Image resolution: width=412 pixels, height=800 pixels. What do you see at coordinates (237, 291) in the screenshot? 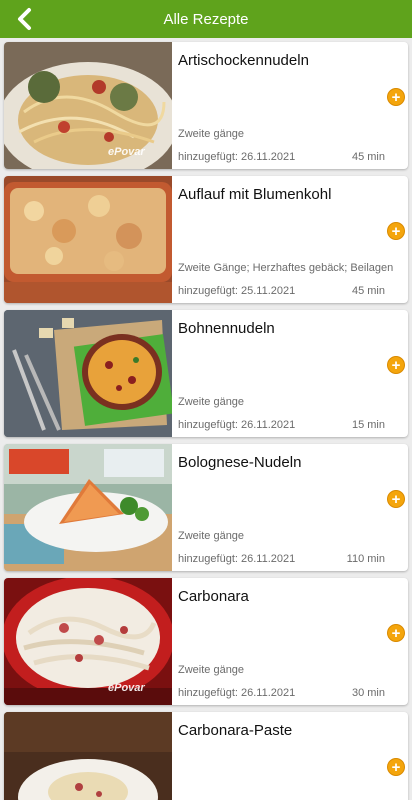
I see `recipe-date: hinzugefügt: 25.11.2021` at bounding box center [237, 291].